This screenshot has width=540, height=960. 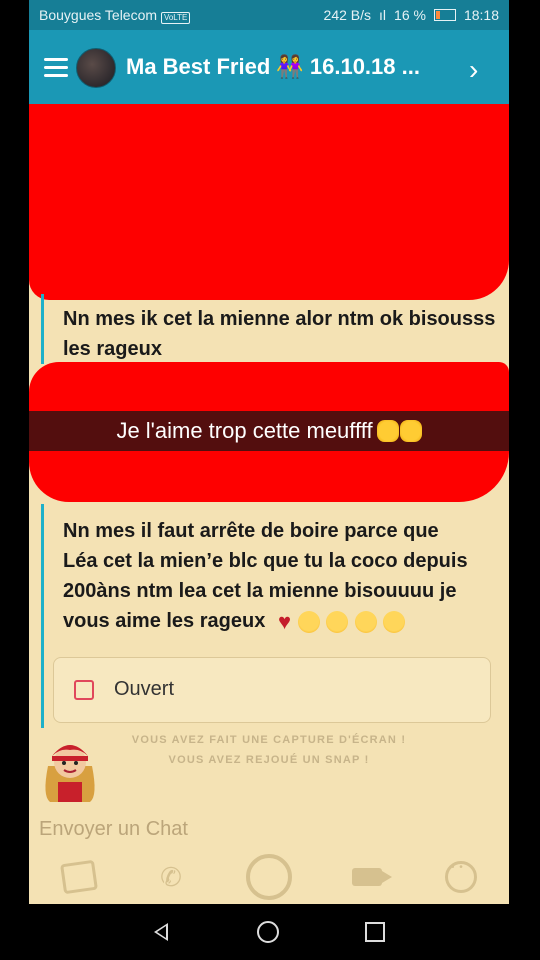 I want to click on capture-button, so click(x=269, y=877).